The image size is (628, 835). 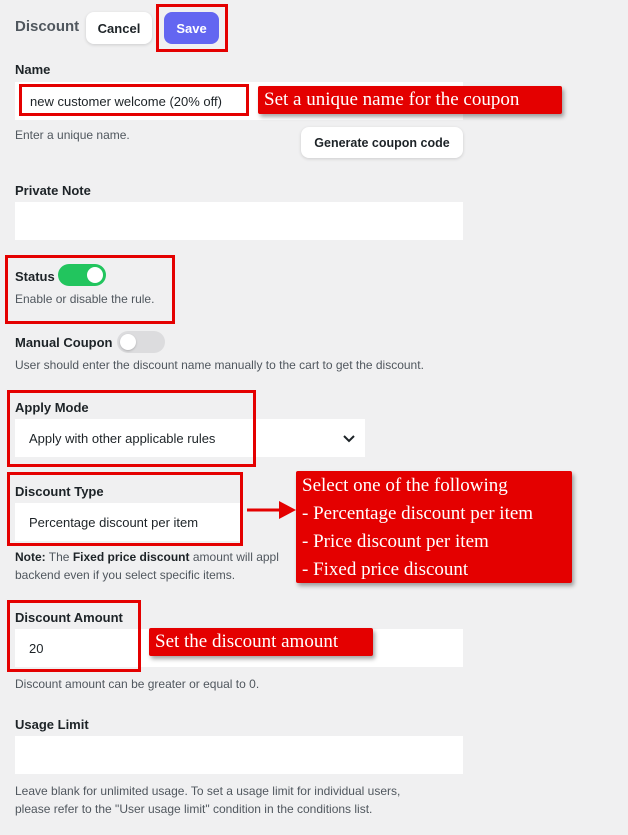 What do you see at coordinates (47, 26) in the screenshot?
I see `page-title: Discount` at bounding box center [47, 26].